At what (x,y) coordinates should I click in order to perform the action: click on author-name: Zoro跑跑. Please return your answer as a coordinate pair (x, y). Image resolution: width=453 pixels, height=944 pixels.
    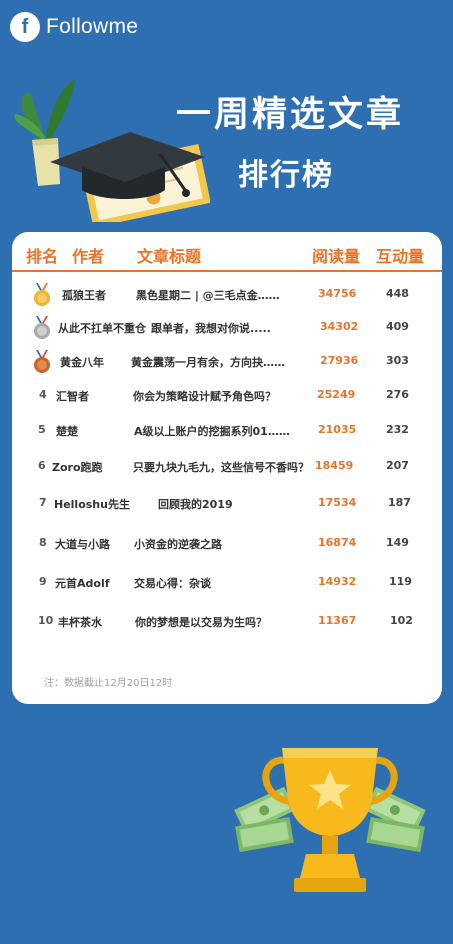
    Looking at the image, I should click on (77, 467).